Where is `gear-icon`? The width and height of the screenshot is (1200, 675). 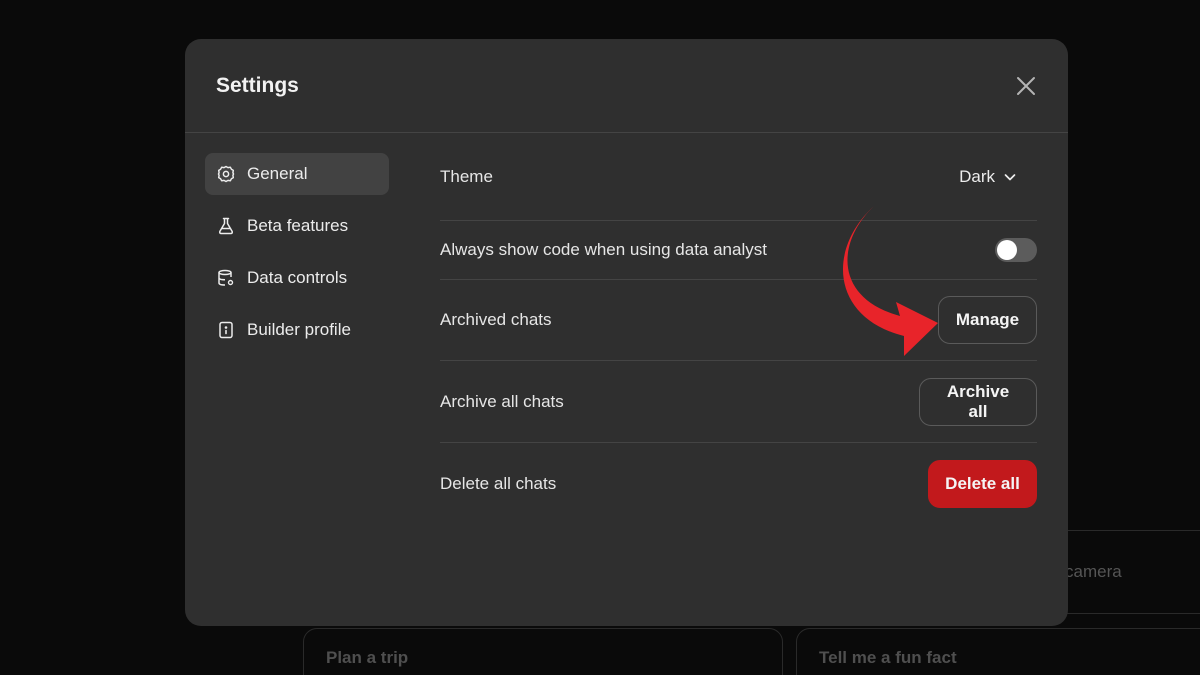
gear-icon is located at coordinates (226, 174).